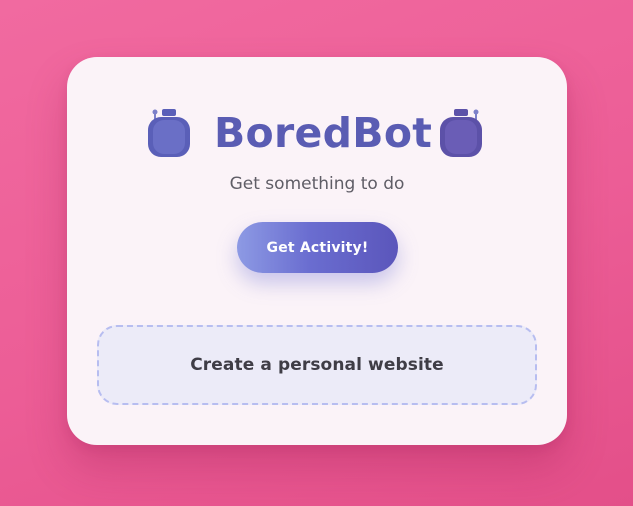  I want to click on activity-text: Create a personal website, so click(317, 365).